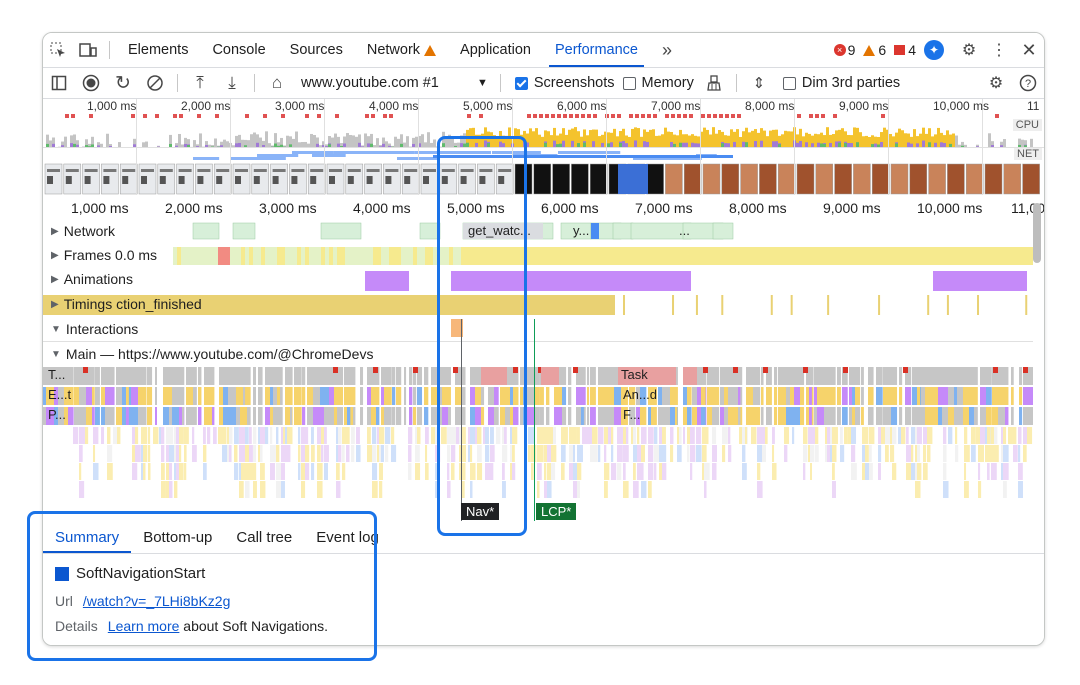 The image size is (1080, 685). Describe the element at coordinates (634, 374) in the screenshot. I see `task-label: Task` at that location.